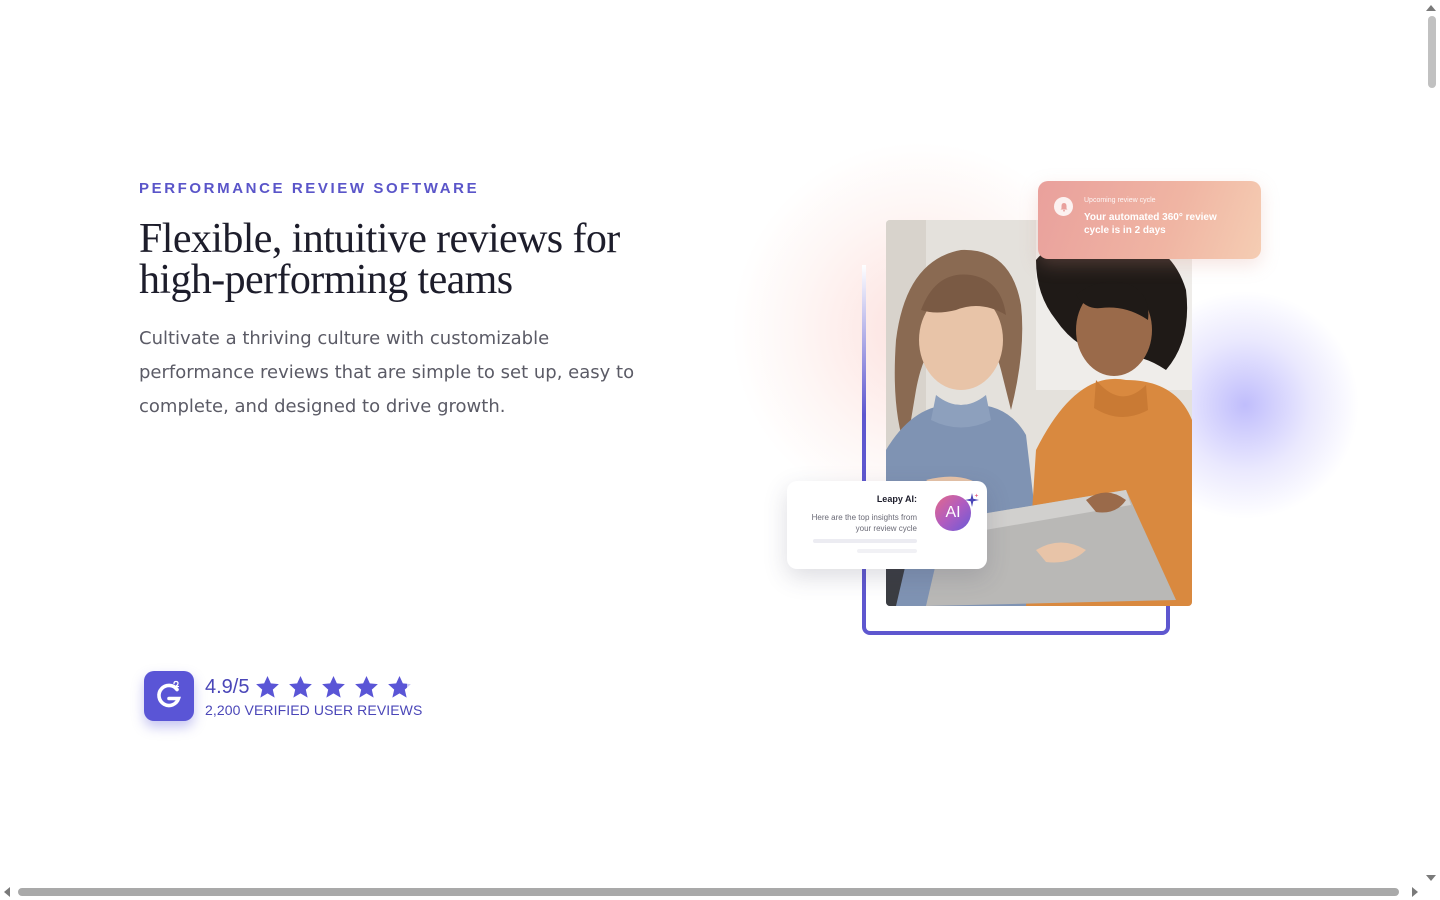 This screenshot has width=1440, height=900. Describe the element at coordinates (400, 686) in the screenshot. I see `star-half-icon` at that location.